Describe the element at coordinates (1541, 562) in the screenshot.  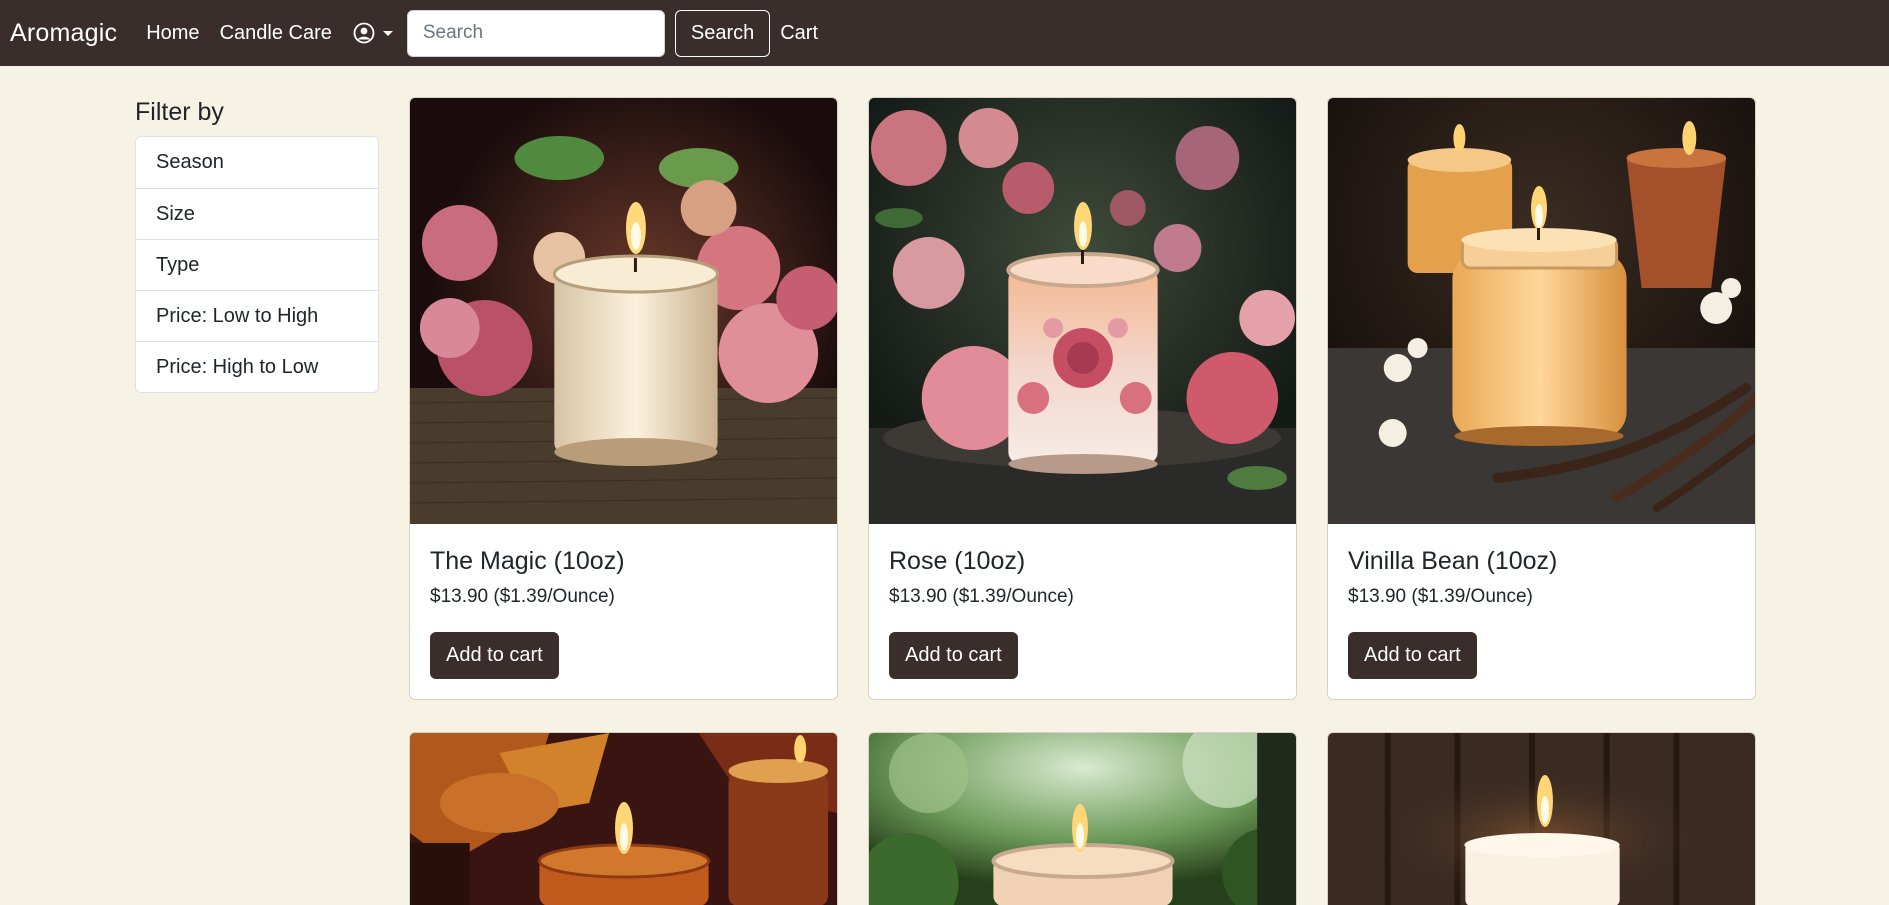
I see `product-title: Vinilla Bean (10oz)` at that location.